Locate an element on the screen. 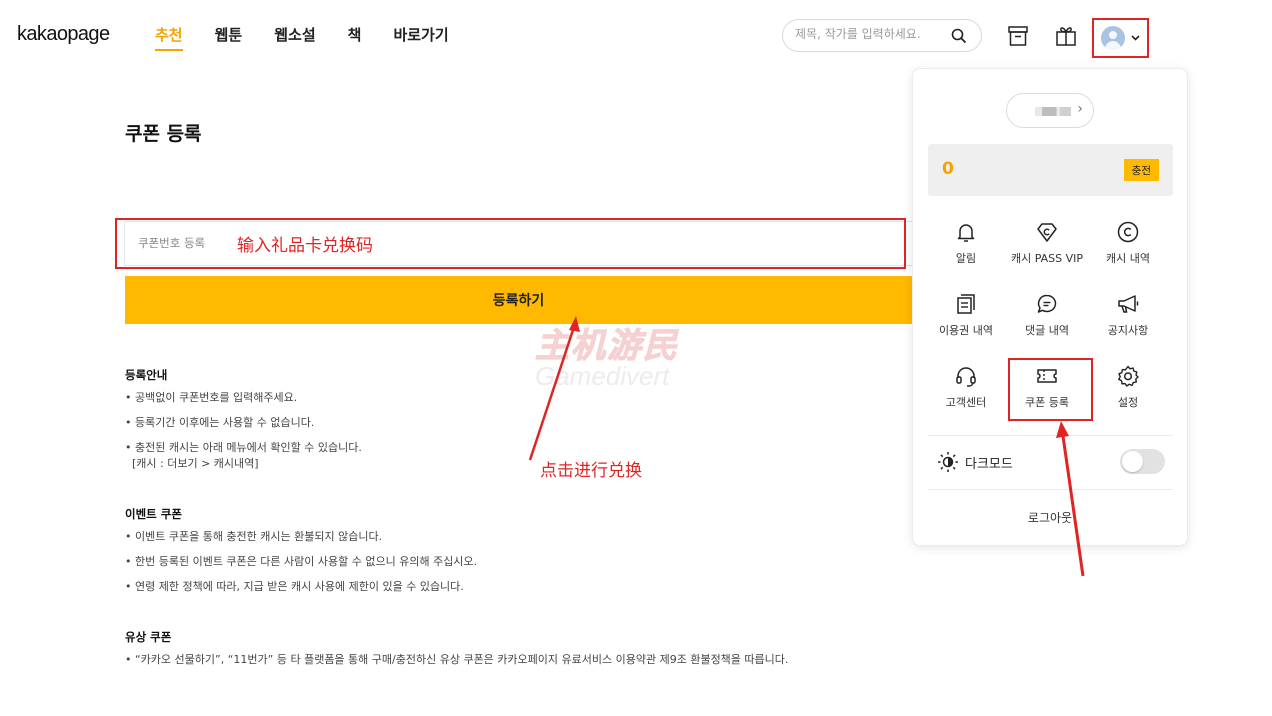  dark-mode-row: 다크모드 is located at coordinates (975, 462).